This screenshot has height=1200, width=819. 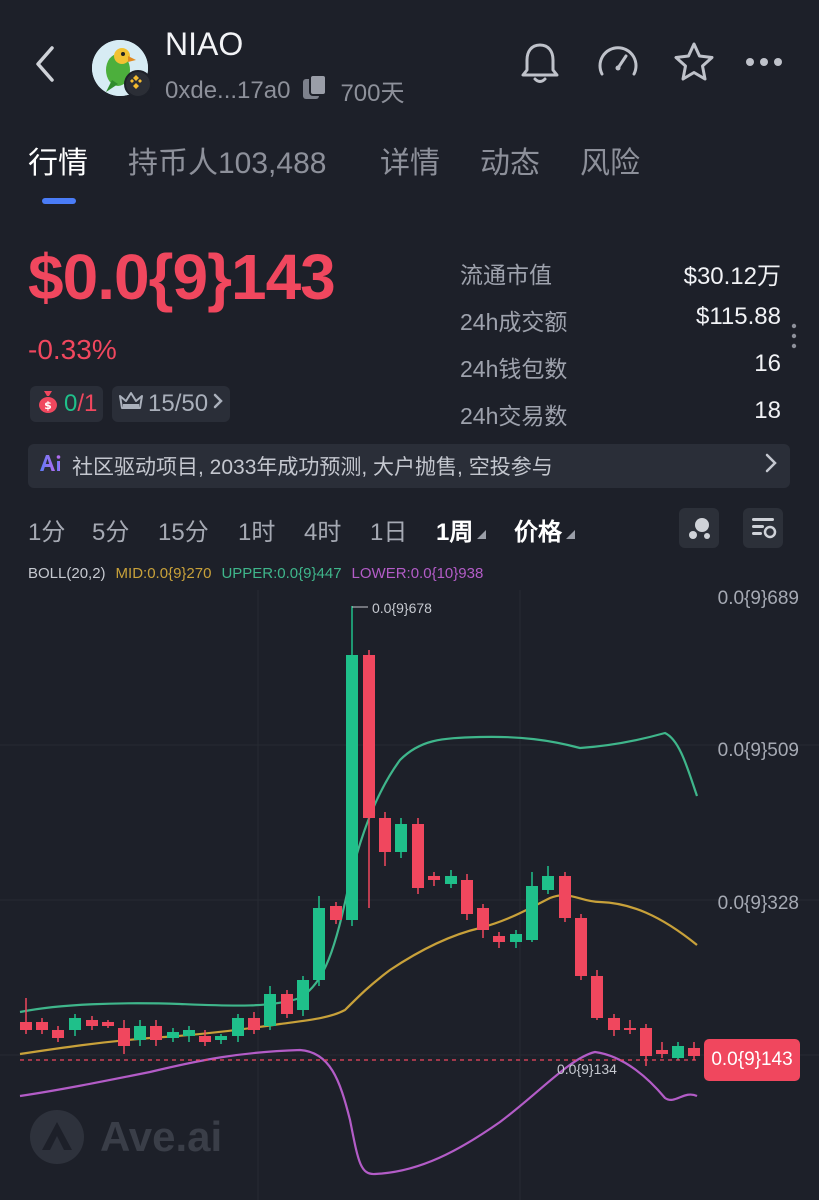 What do you see at coordinates (758, 750) in the screenshot?
I see `y-axis-label-mid: 0.0{9}509` at bounding box center [758, 750].